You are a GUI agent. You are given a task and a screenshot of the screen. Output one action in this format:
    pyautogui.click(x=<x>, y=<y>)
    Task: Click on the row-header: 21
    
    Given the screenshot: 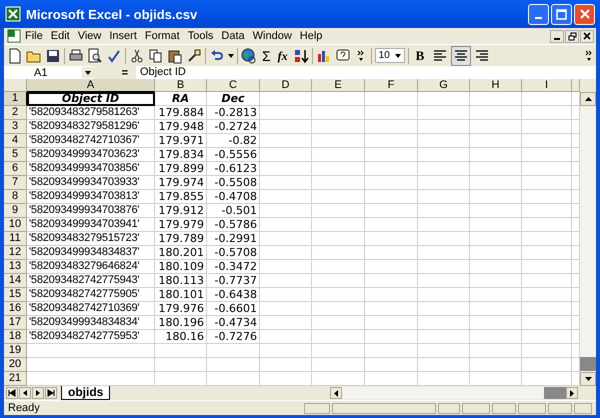 What is the action you would take?
    pyautogui.click(x=15, y=379)
    